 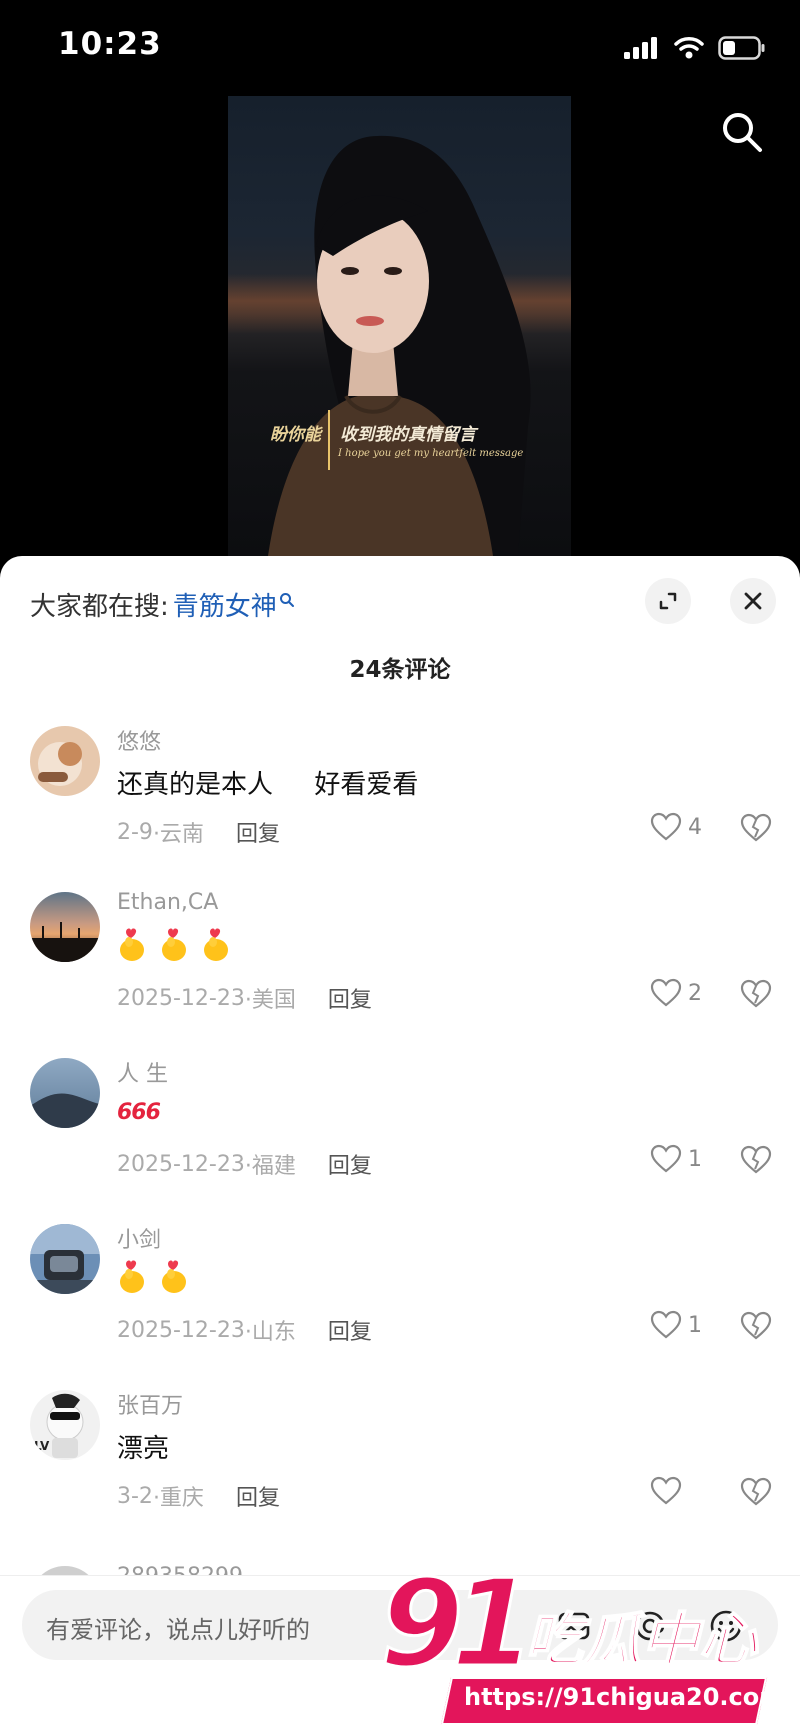 I want to click on video-caption-english: I hope you get my heartfelt message, so click(x=431, y=453).